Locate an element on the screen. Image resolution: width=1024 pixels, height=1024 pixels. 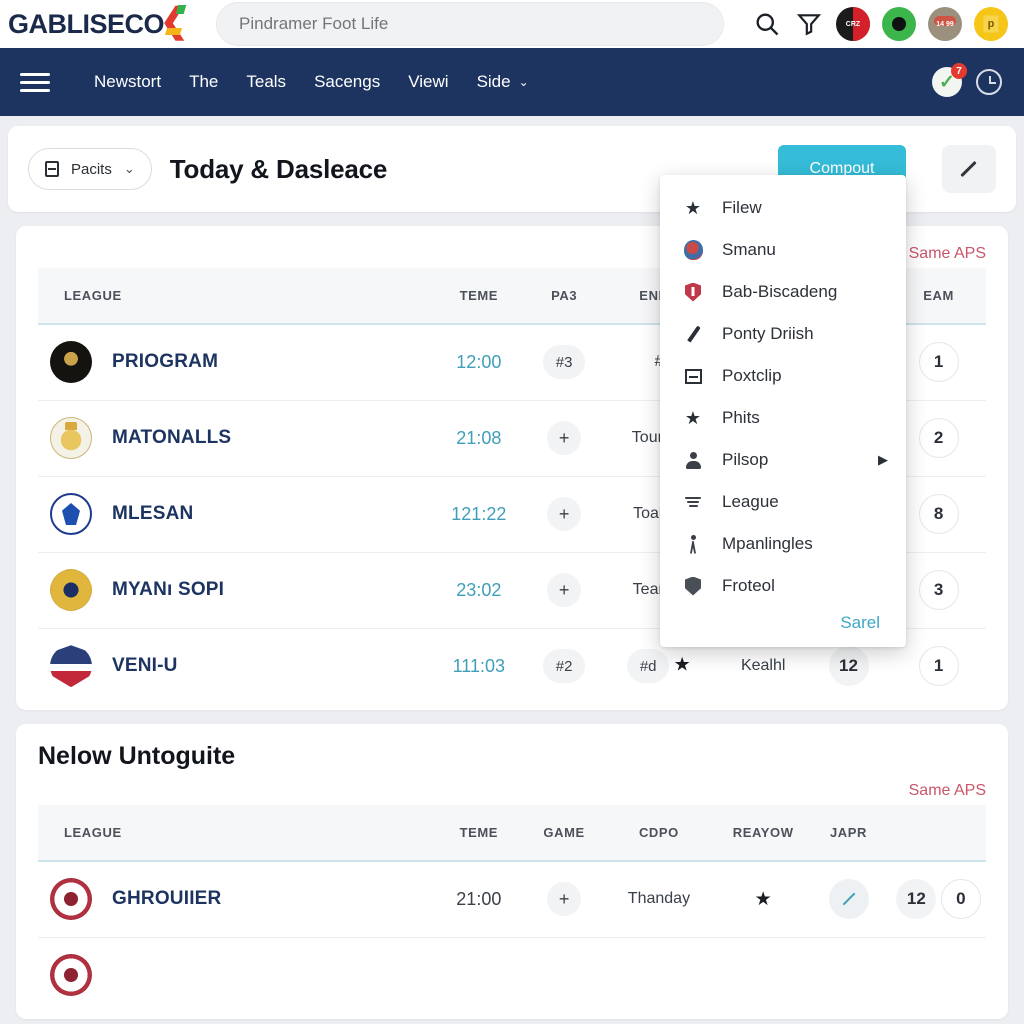
nav-item-sacengs: Sacengs is located at coordinates (347, 82).